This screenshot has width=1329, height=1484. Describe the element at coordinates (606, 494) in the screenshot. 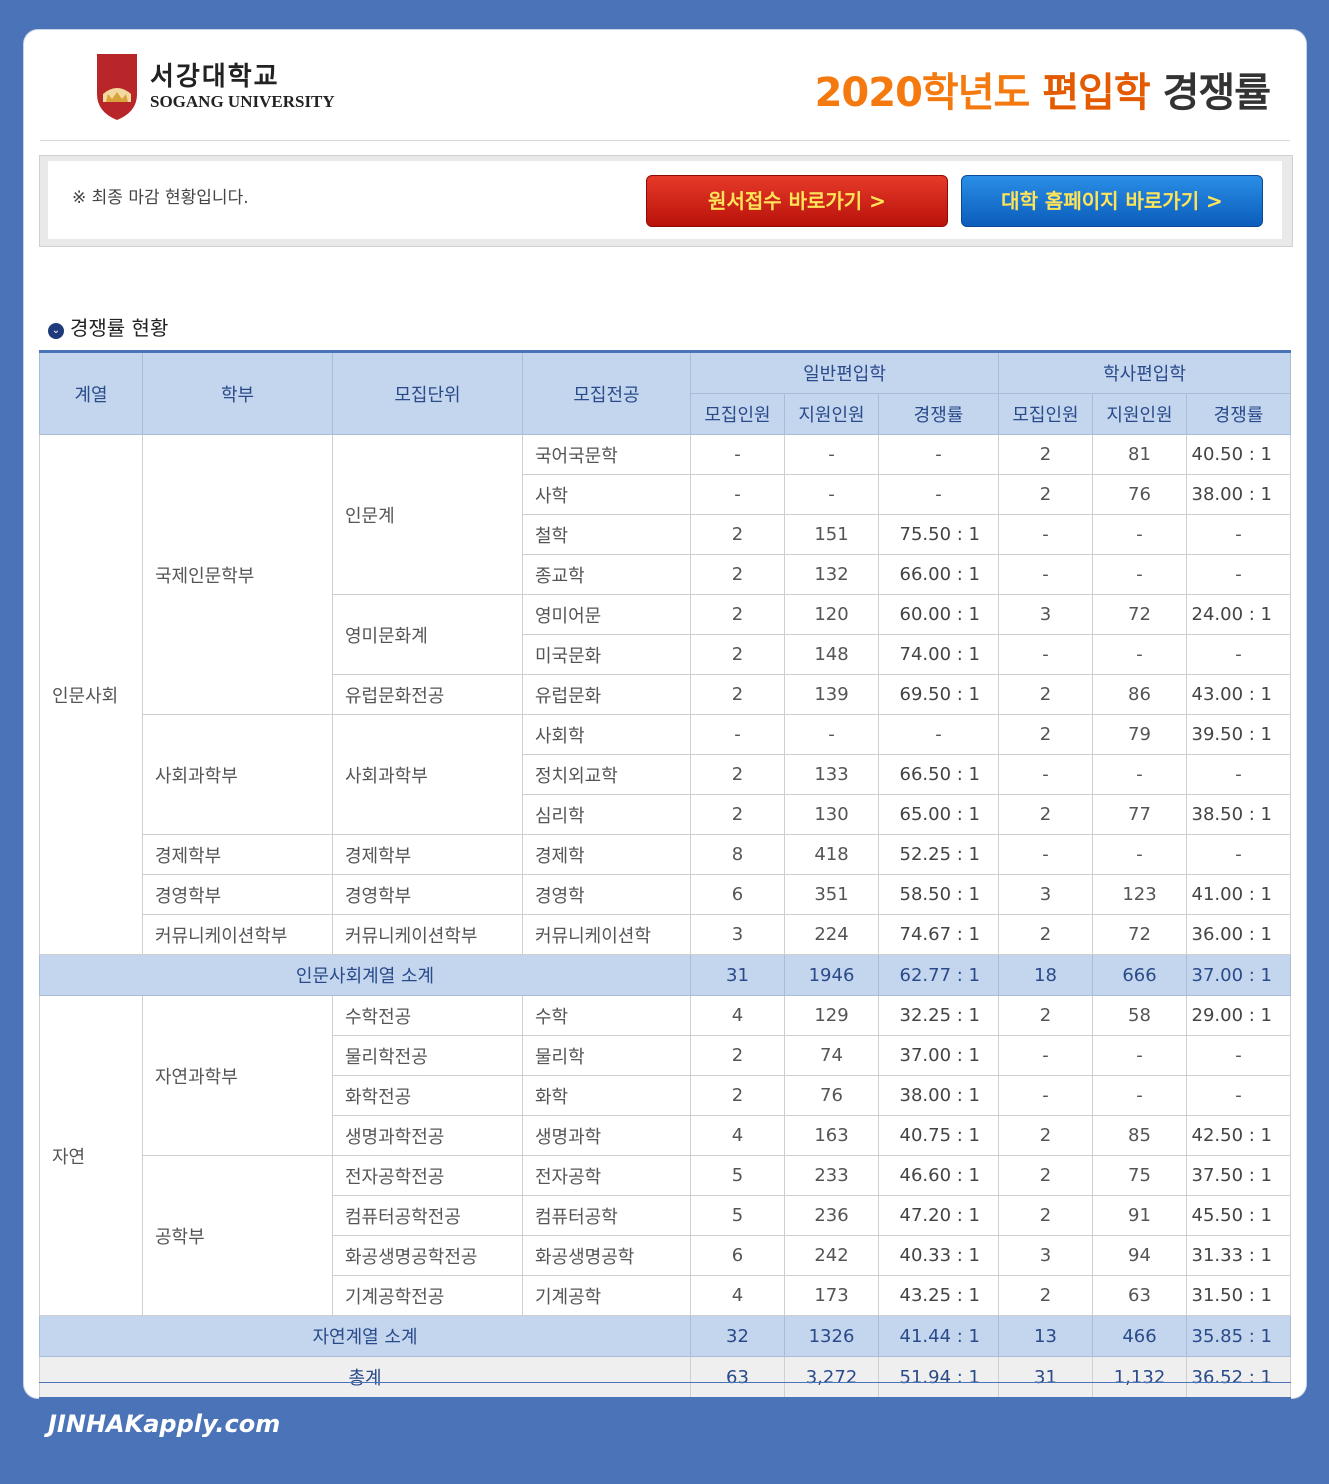

I see `cell-major: 사학` at that location.